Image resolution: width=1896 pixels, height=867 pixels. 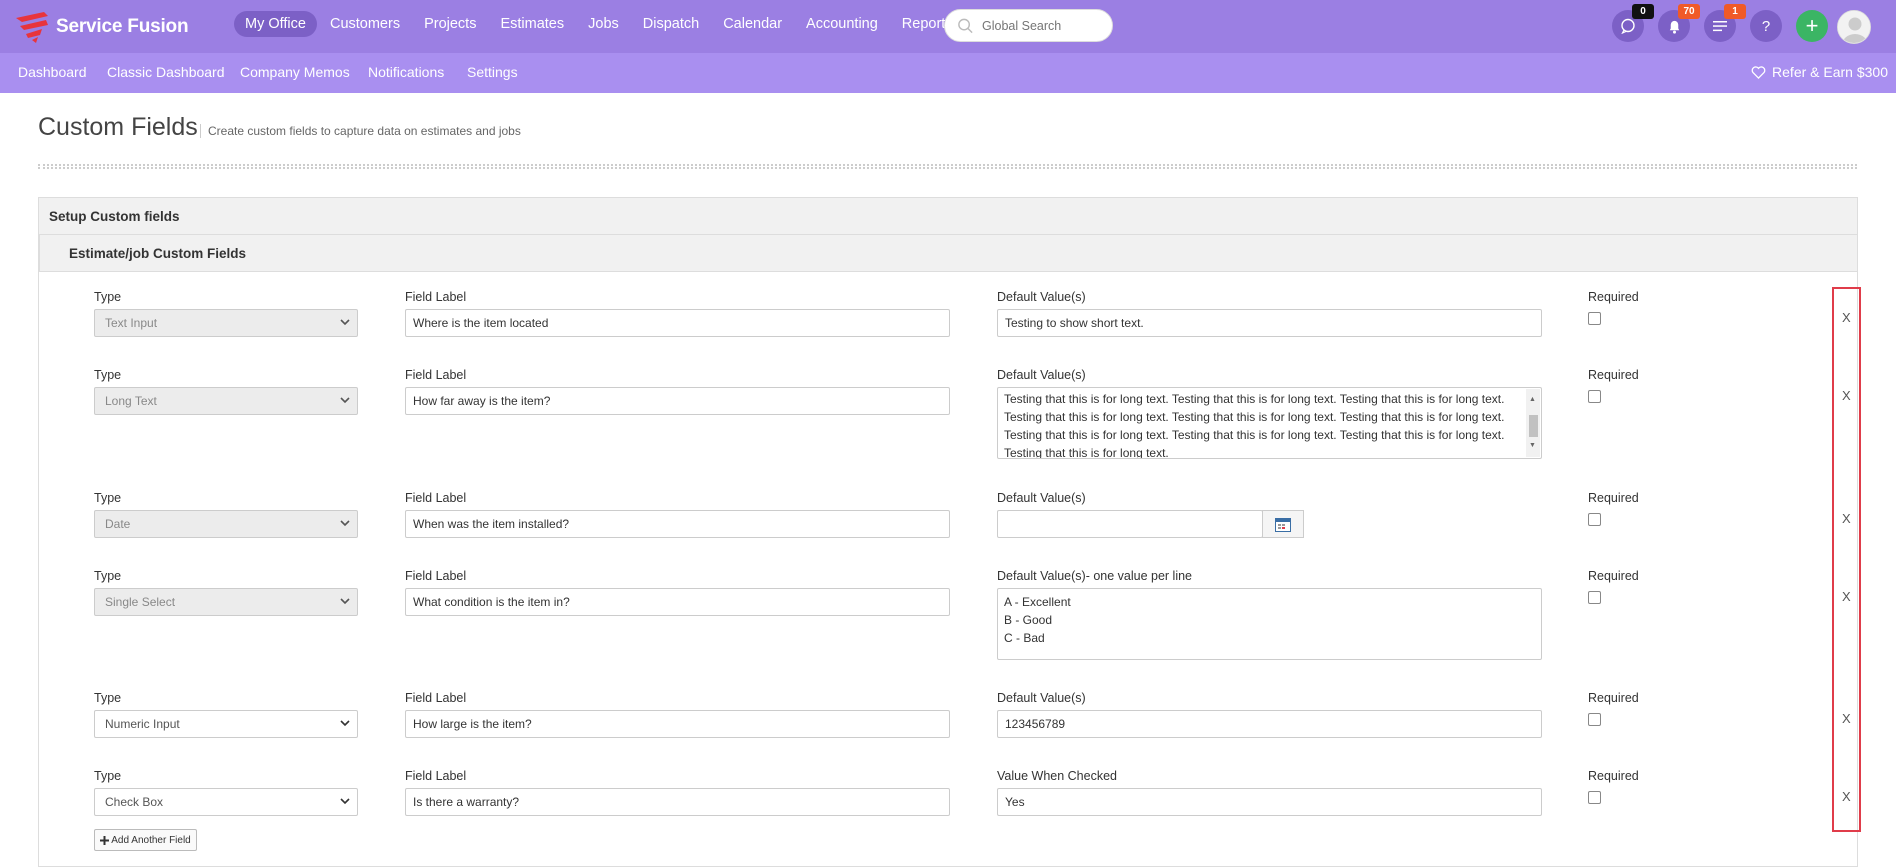 I want to click on global-search, so click(x=1028, y=25).